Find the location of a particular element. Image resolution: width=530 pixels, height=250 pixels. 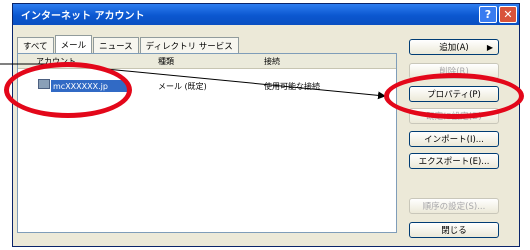

tab-all: すべて is located at coordinates (35, 45).